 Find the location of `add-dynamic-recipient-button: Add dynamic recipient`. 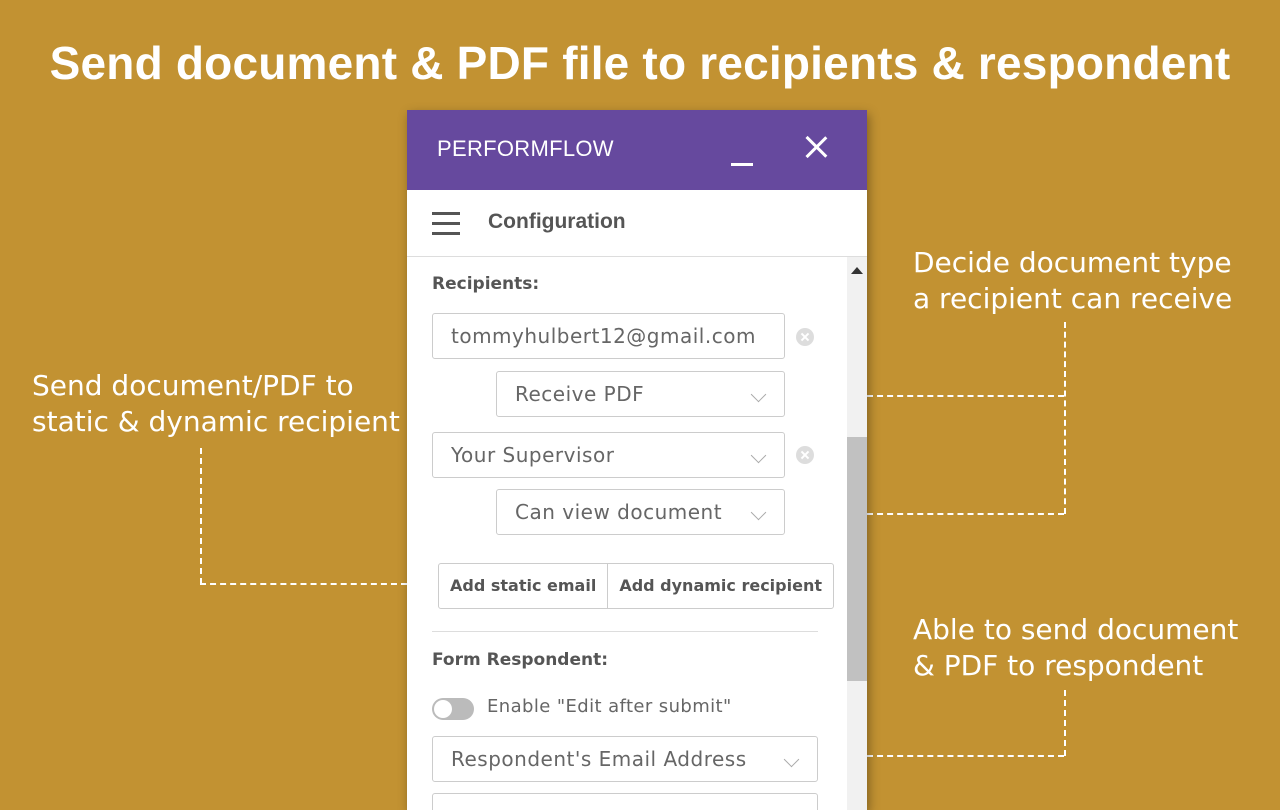

add-dynamic-recipient-button: Add dynamic recipient is located at coordinates (720, 586).